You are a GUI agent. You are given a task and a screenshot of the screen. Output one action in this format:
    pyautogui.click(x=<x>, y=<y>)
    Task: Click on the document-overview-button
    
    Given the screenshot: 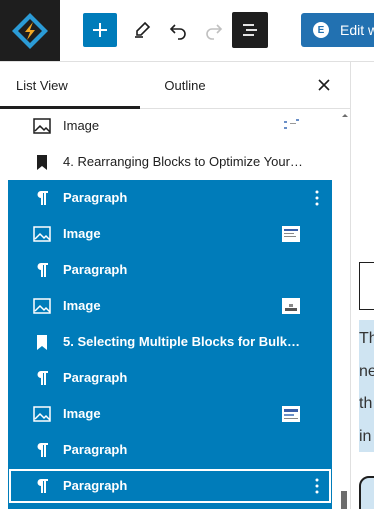 What is the action you would take?
    pyautogui.click(x=250, y=30)
    